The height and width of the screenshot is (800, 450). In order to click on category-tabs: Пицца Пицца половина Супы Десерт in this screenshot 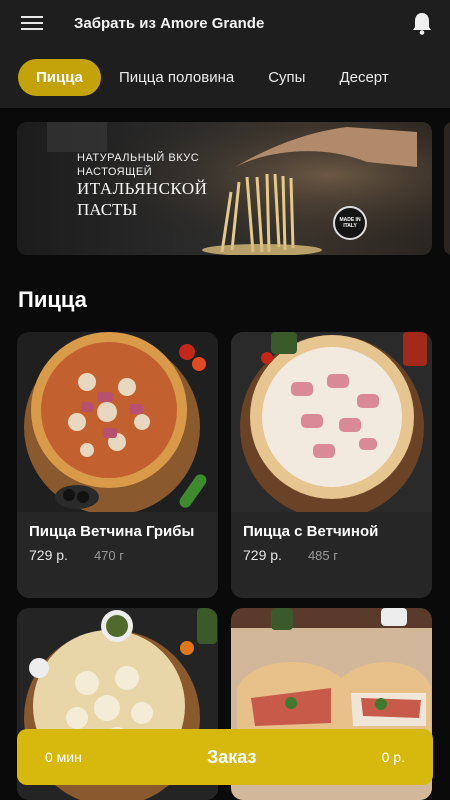, I will do `click(225, 77)`.